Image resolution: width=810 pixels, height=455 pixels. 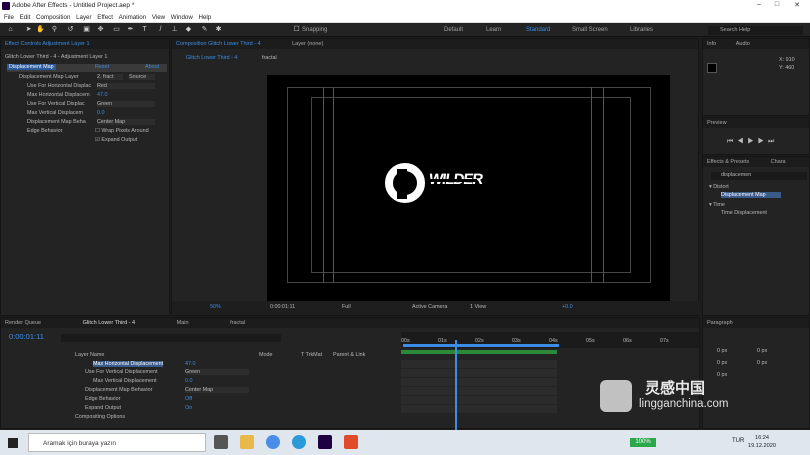 What do you see at coordinates (70, 29) in the screenshot?
I see `rotate-tool-icon: ↺` at bounding box center [70, 29].